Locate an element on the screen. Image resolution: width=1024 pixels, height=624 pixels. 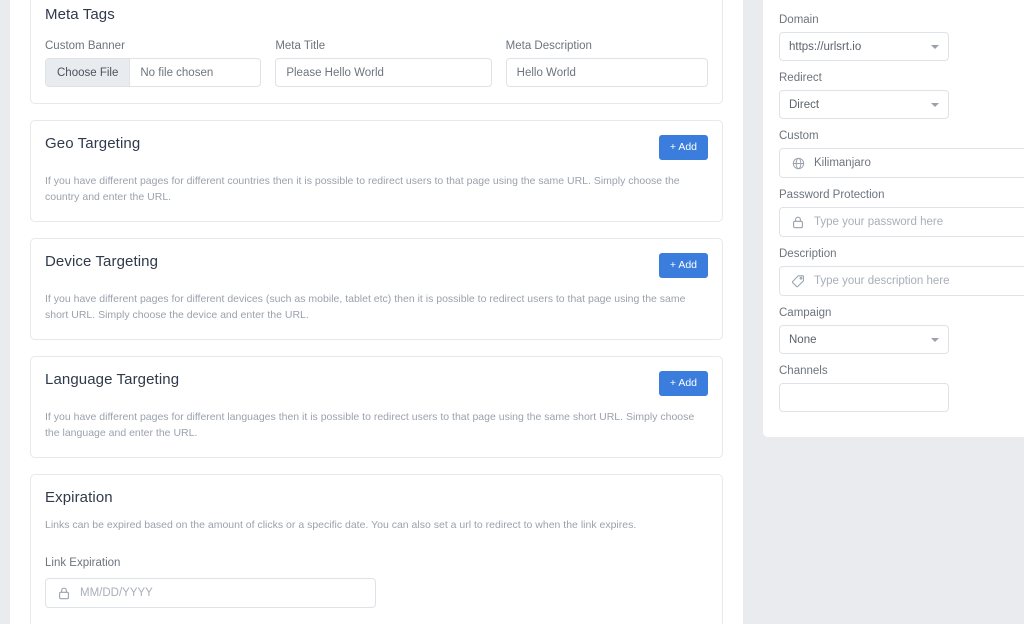
meta-description-group: Meta Description Hello World is located at coordinates (606, 63).